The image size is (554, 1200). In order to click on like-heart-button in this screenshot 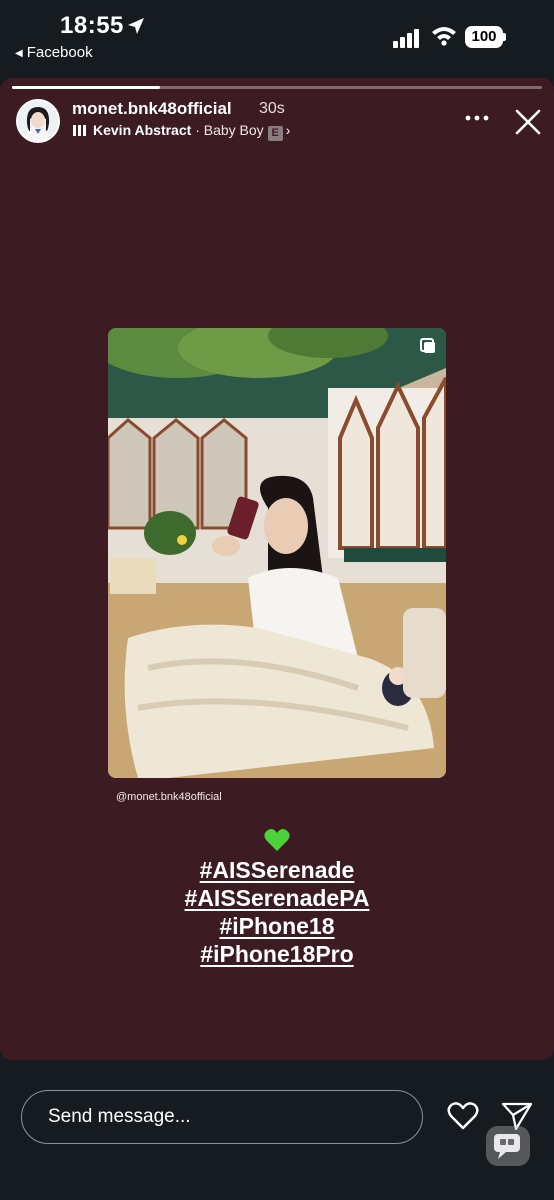, I will do `click(463, 1116)`.